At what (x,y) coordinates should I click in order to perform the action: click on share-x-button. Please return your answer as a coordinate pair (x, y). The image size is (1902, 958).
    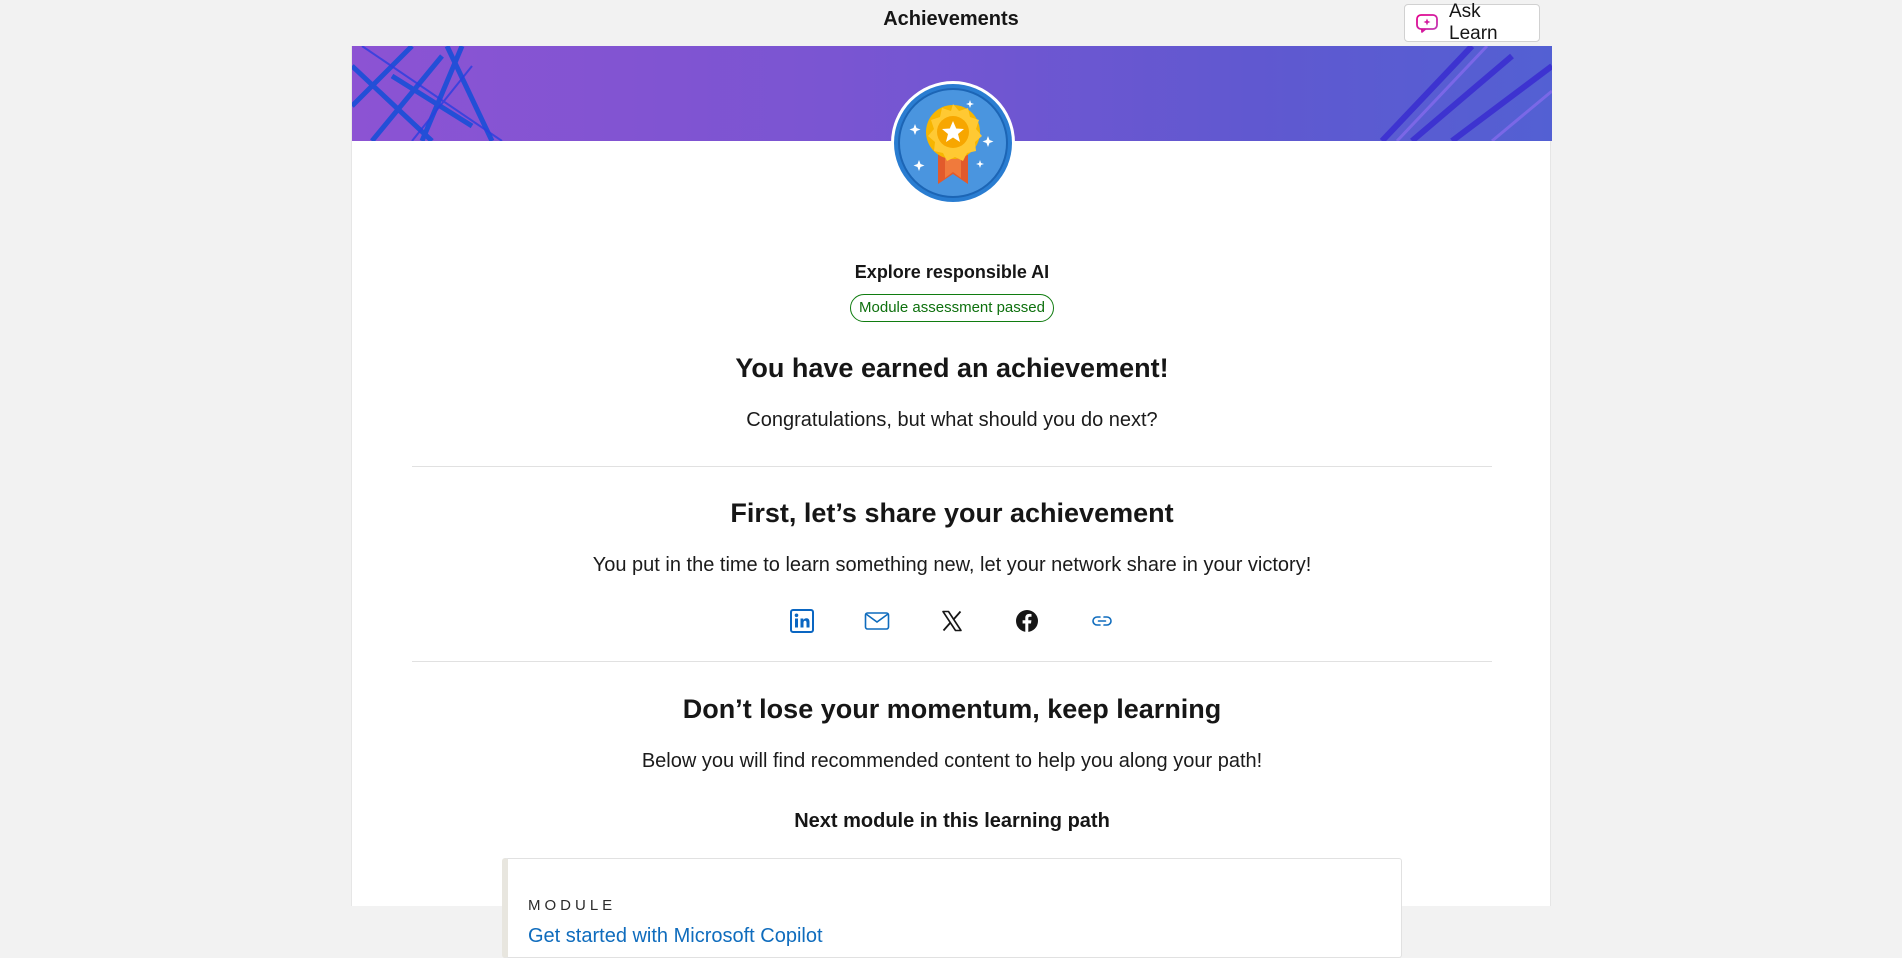
    Looking at the image, I should click on (952, 621).